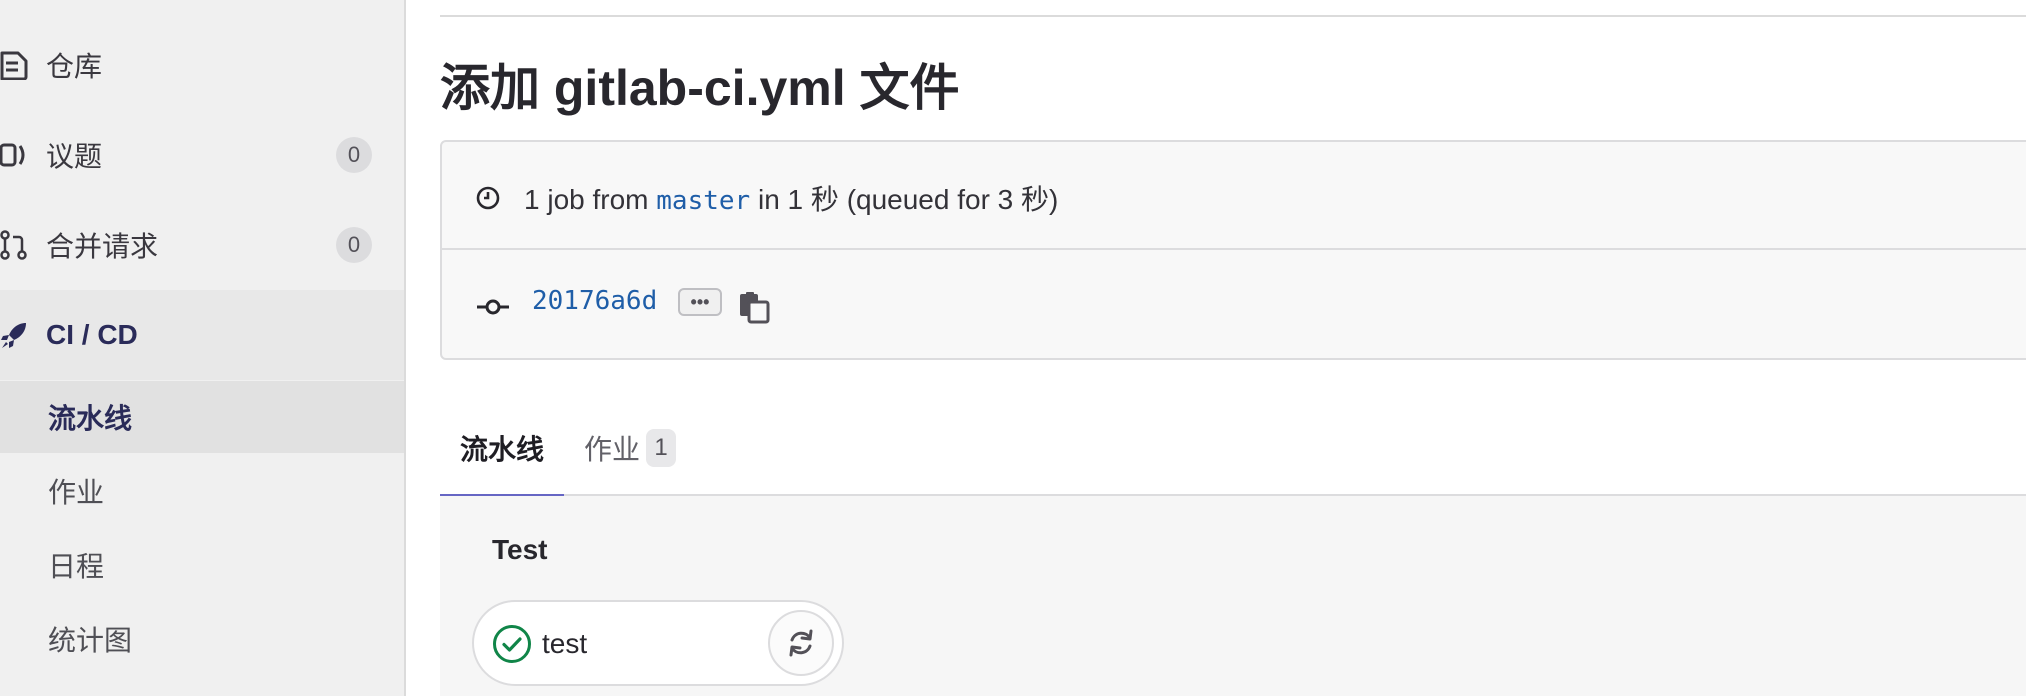 Image resolution: width=2026 pixels, height=696 pixels. What do you see at coordinates (90, 418) in the screenshot?
I see `sidebar-subitem-label: 流水线` at bounding box center [90, 418].